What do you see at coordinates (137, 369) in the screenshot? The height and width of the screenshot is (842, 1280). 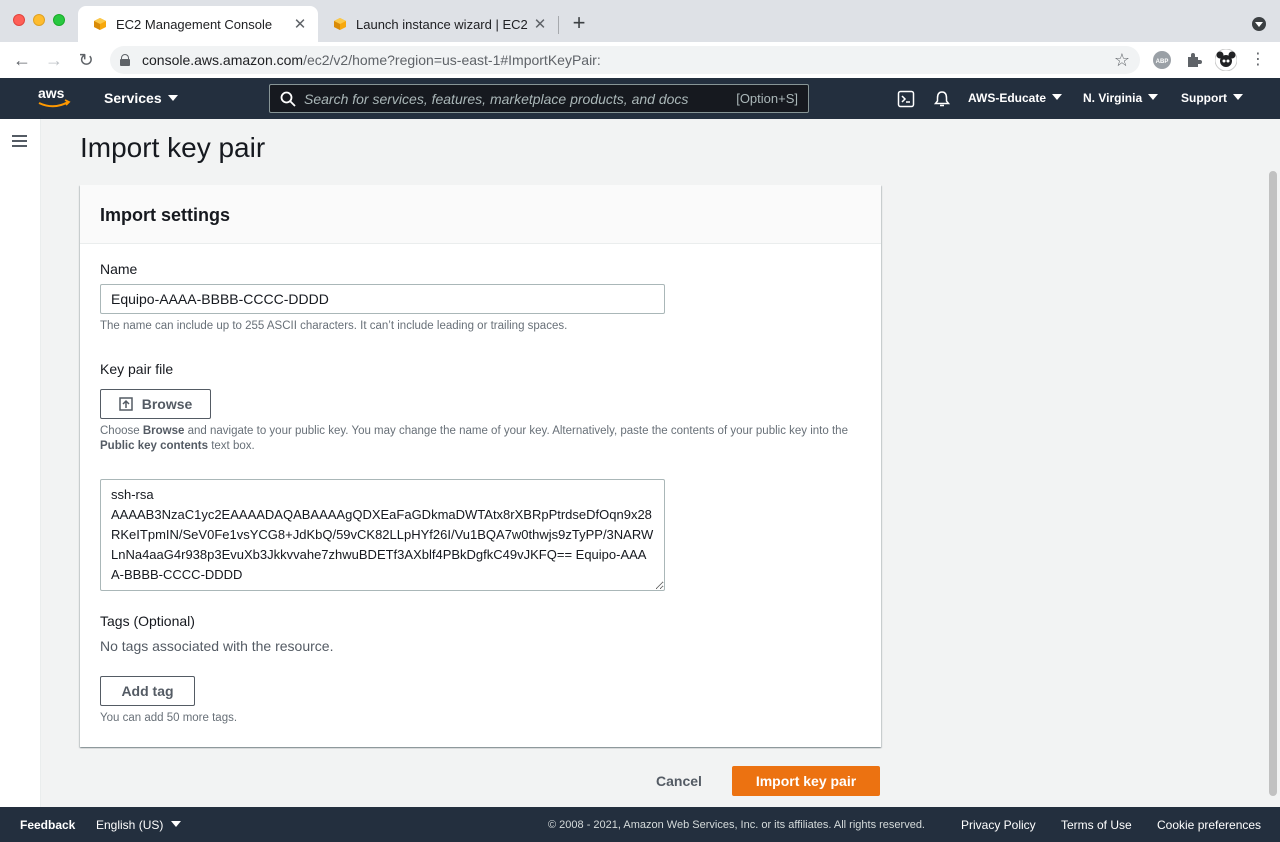 I see `key-pair-file-label: Key pair file` at bounding box center [137, 369].